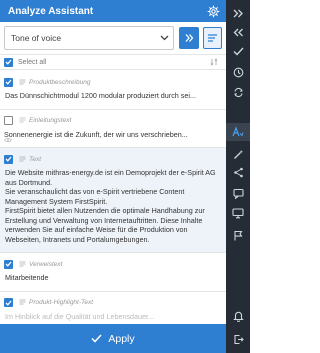 The width and height of the screenshot is (320, 353). I want to click on check-icon, so click(238, 51).